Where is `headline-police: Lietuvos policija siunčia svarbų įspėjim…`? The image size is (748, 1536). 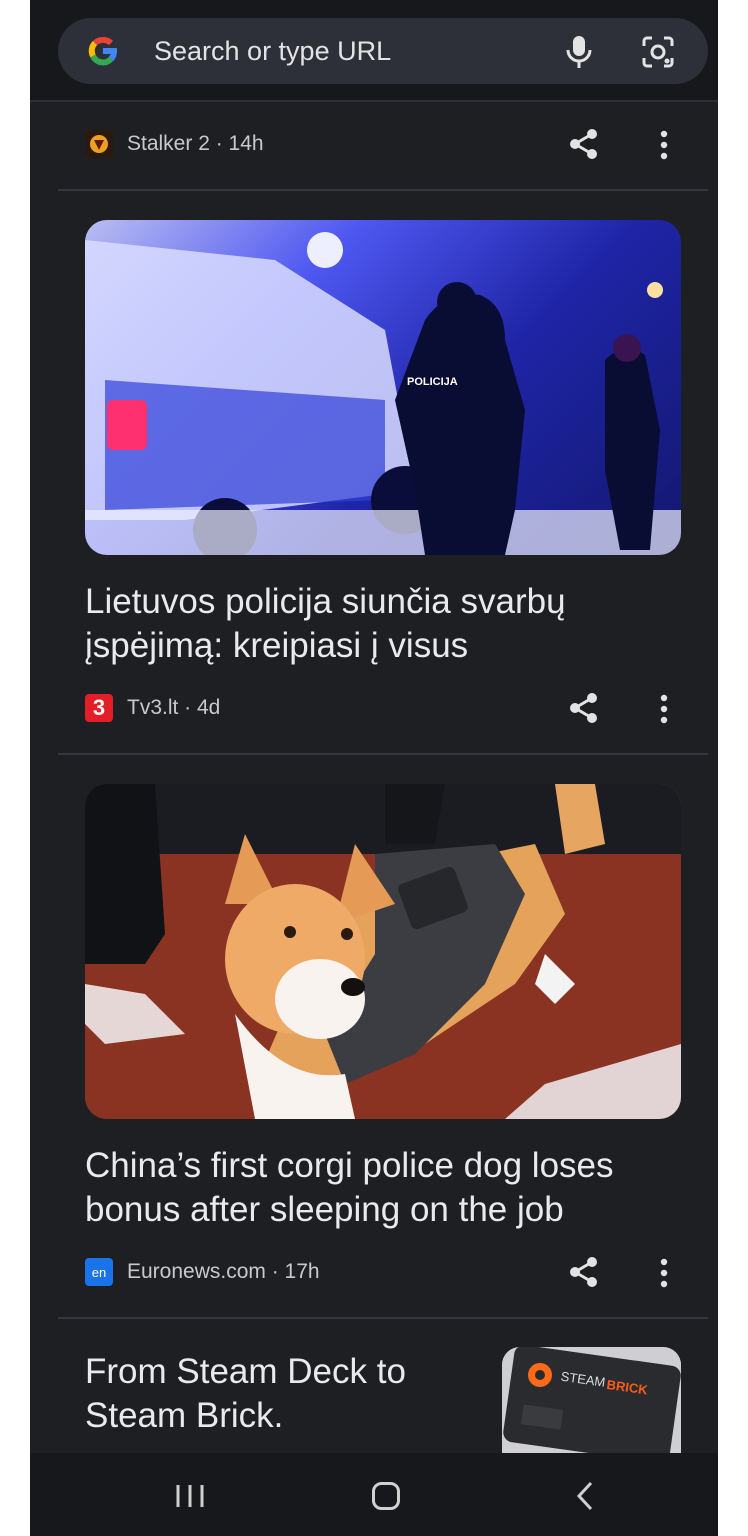 headline-police: Lietuvos policija siunčia svarbų įspėjim… is located at coordinates (385, 624).